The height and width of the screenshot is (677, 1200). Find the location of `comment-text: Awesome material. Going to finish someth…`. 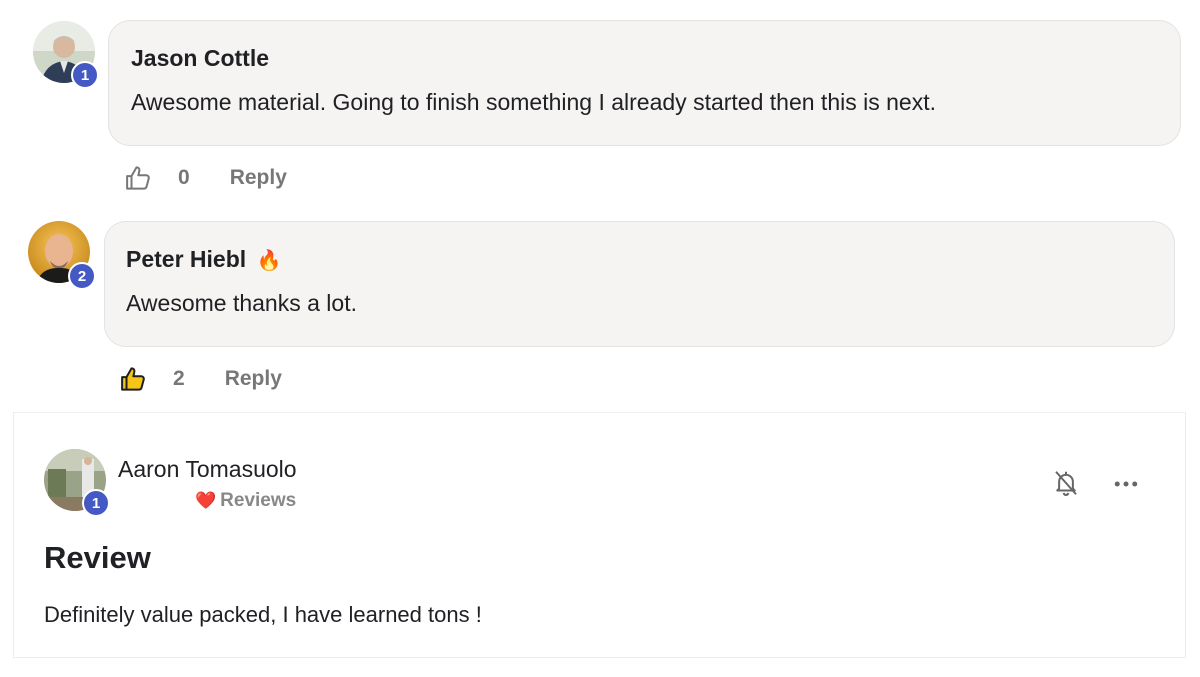

comment-text: Awesome material. Going to finish someth… is located at coordinates (533, 102).